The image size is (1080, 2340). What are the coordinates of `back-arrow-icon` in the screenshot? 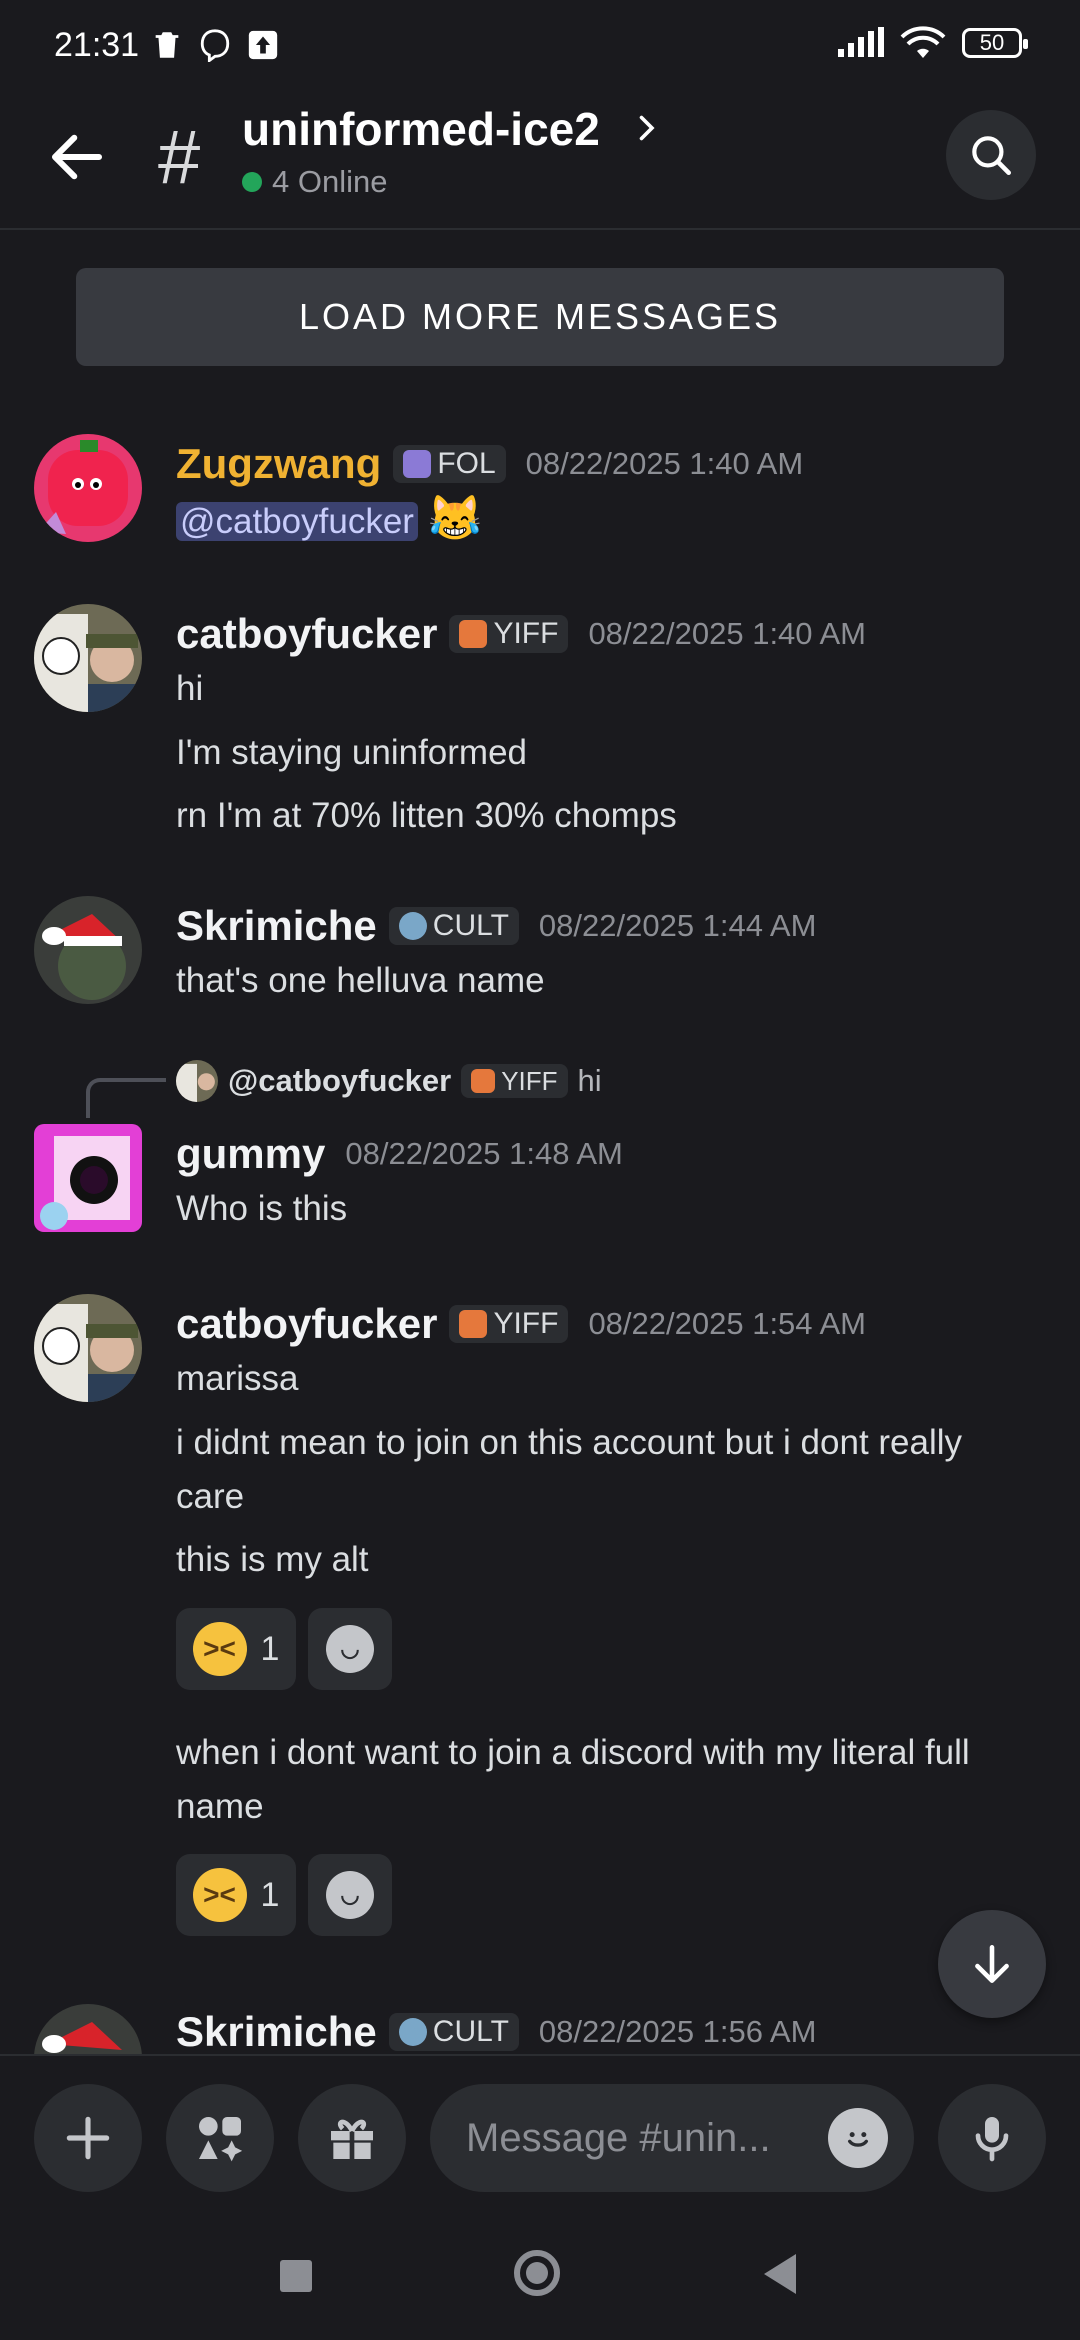 It's located at (77, 157).